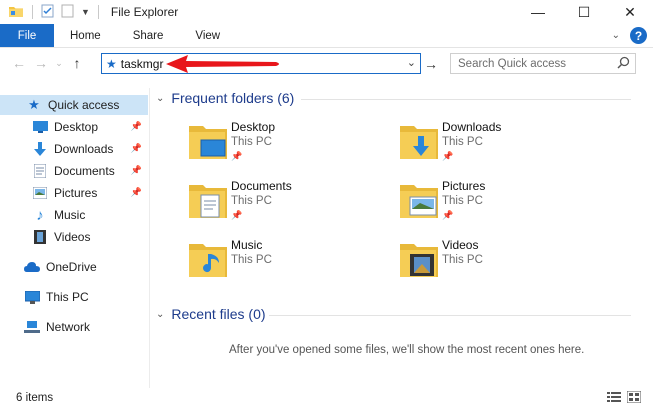 The height and width of the screenshot is (408, 653). Describe the element at coordinates (84, 171) in the screenshot. I see `sidebar-item-label: Documents` at that location.